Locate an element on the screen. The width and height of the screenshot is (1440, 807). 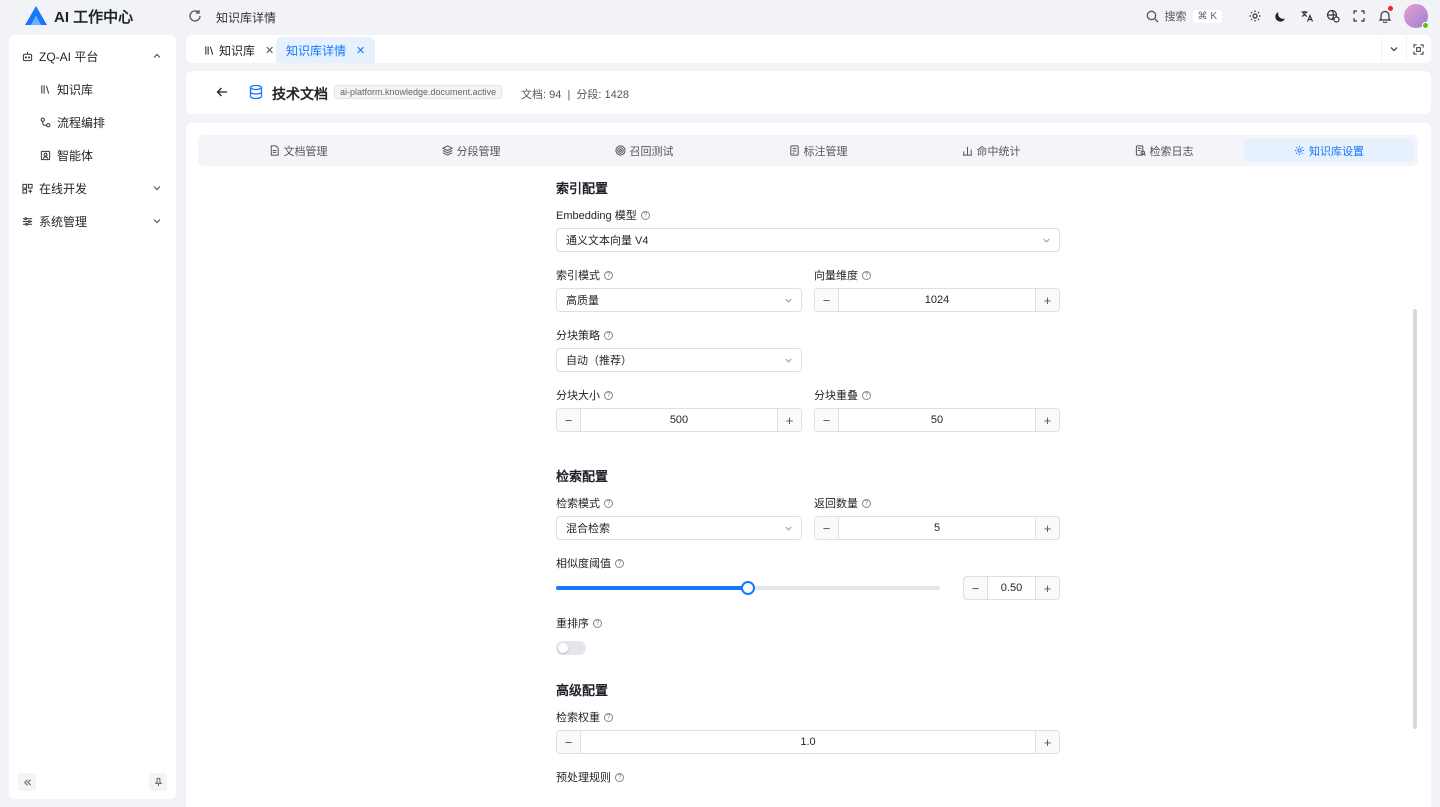
select-value: 高质量 is located at coordinates (582, 301).